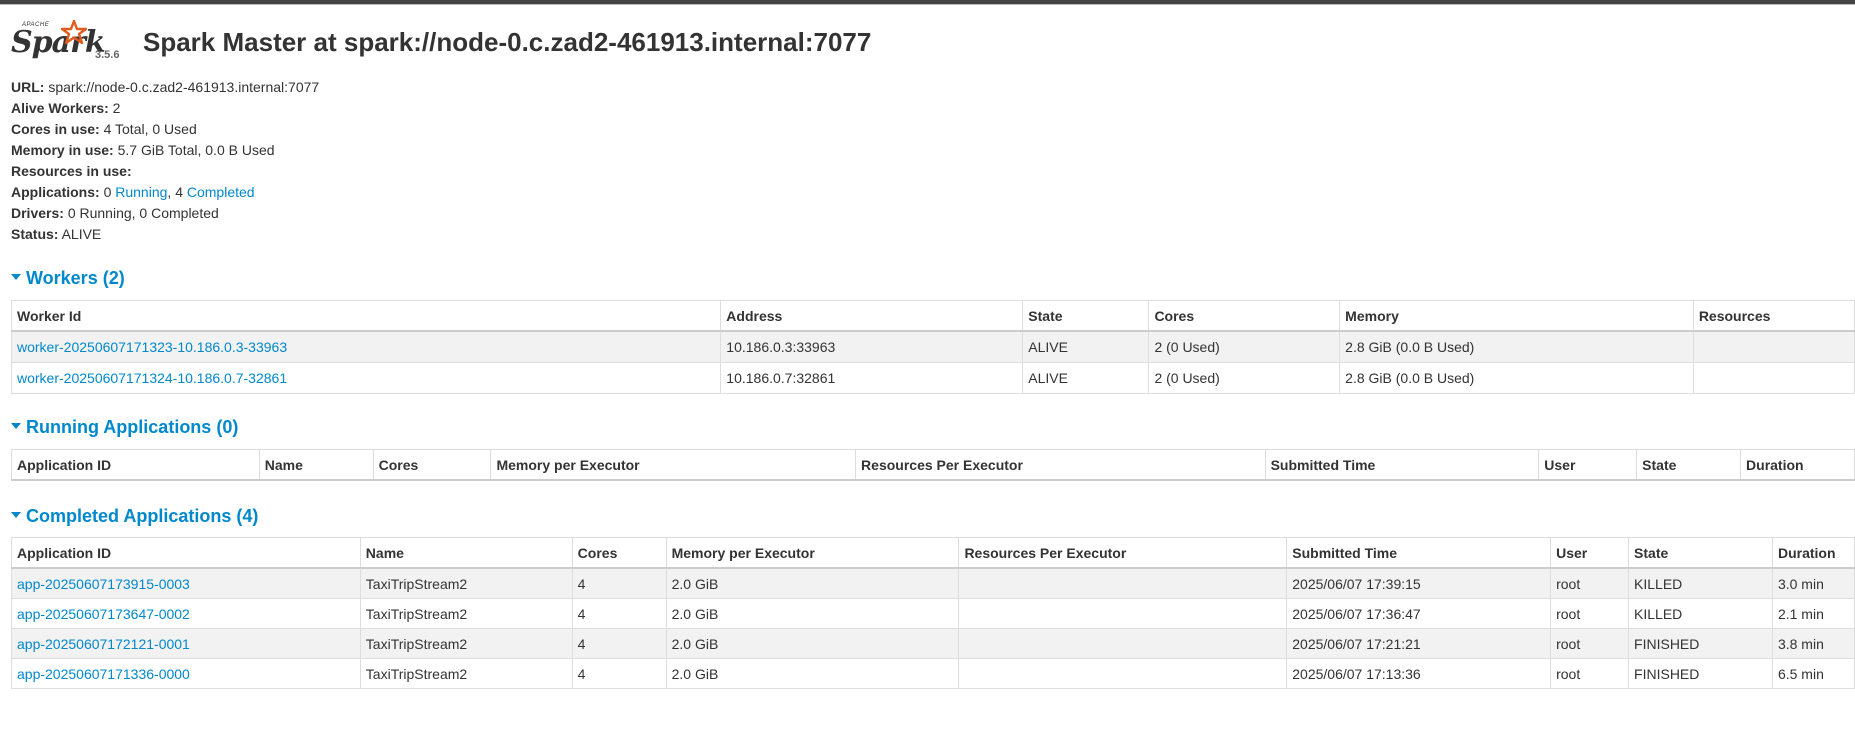 The image size is (1855, 741). Describe the element at coordinates (1797, 465) in the screenshot. I see `running-apps-col-duration: Duration` at that location.